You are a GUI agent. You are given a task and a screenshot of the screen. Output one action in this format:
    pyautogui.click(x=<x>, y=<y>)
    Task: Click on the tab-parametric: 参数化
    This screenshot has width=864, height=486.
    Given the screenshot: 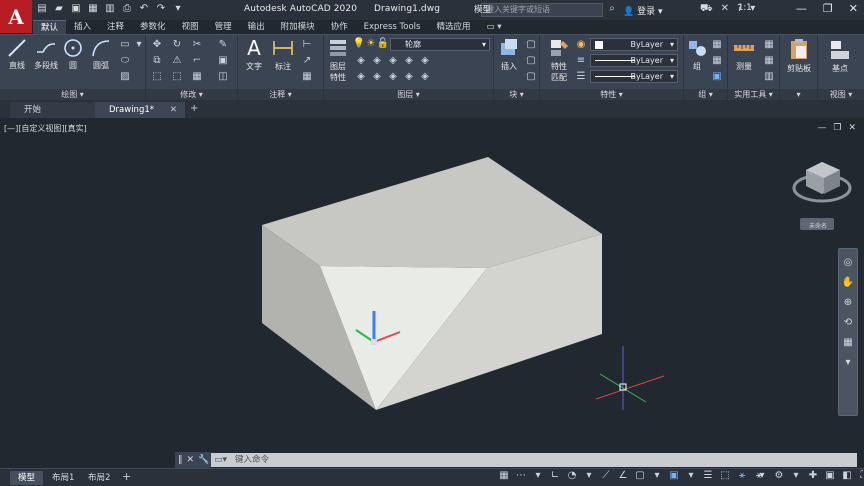 What is the action you would take?
    pyautogui.click(x=153, y=27)
    